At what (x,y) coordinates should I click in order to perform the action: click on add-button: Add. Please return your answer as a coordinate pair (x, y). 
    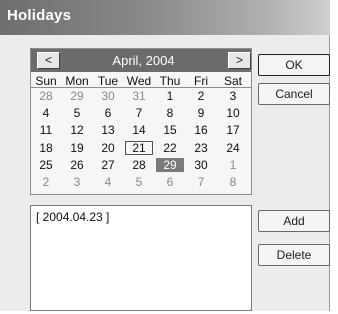
    Looking at the image, I should click on (294, 221).